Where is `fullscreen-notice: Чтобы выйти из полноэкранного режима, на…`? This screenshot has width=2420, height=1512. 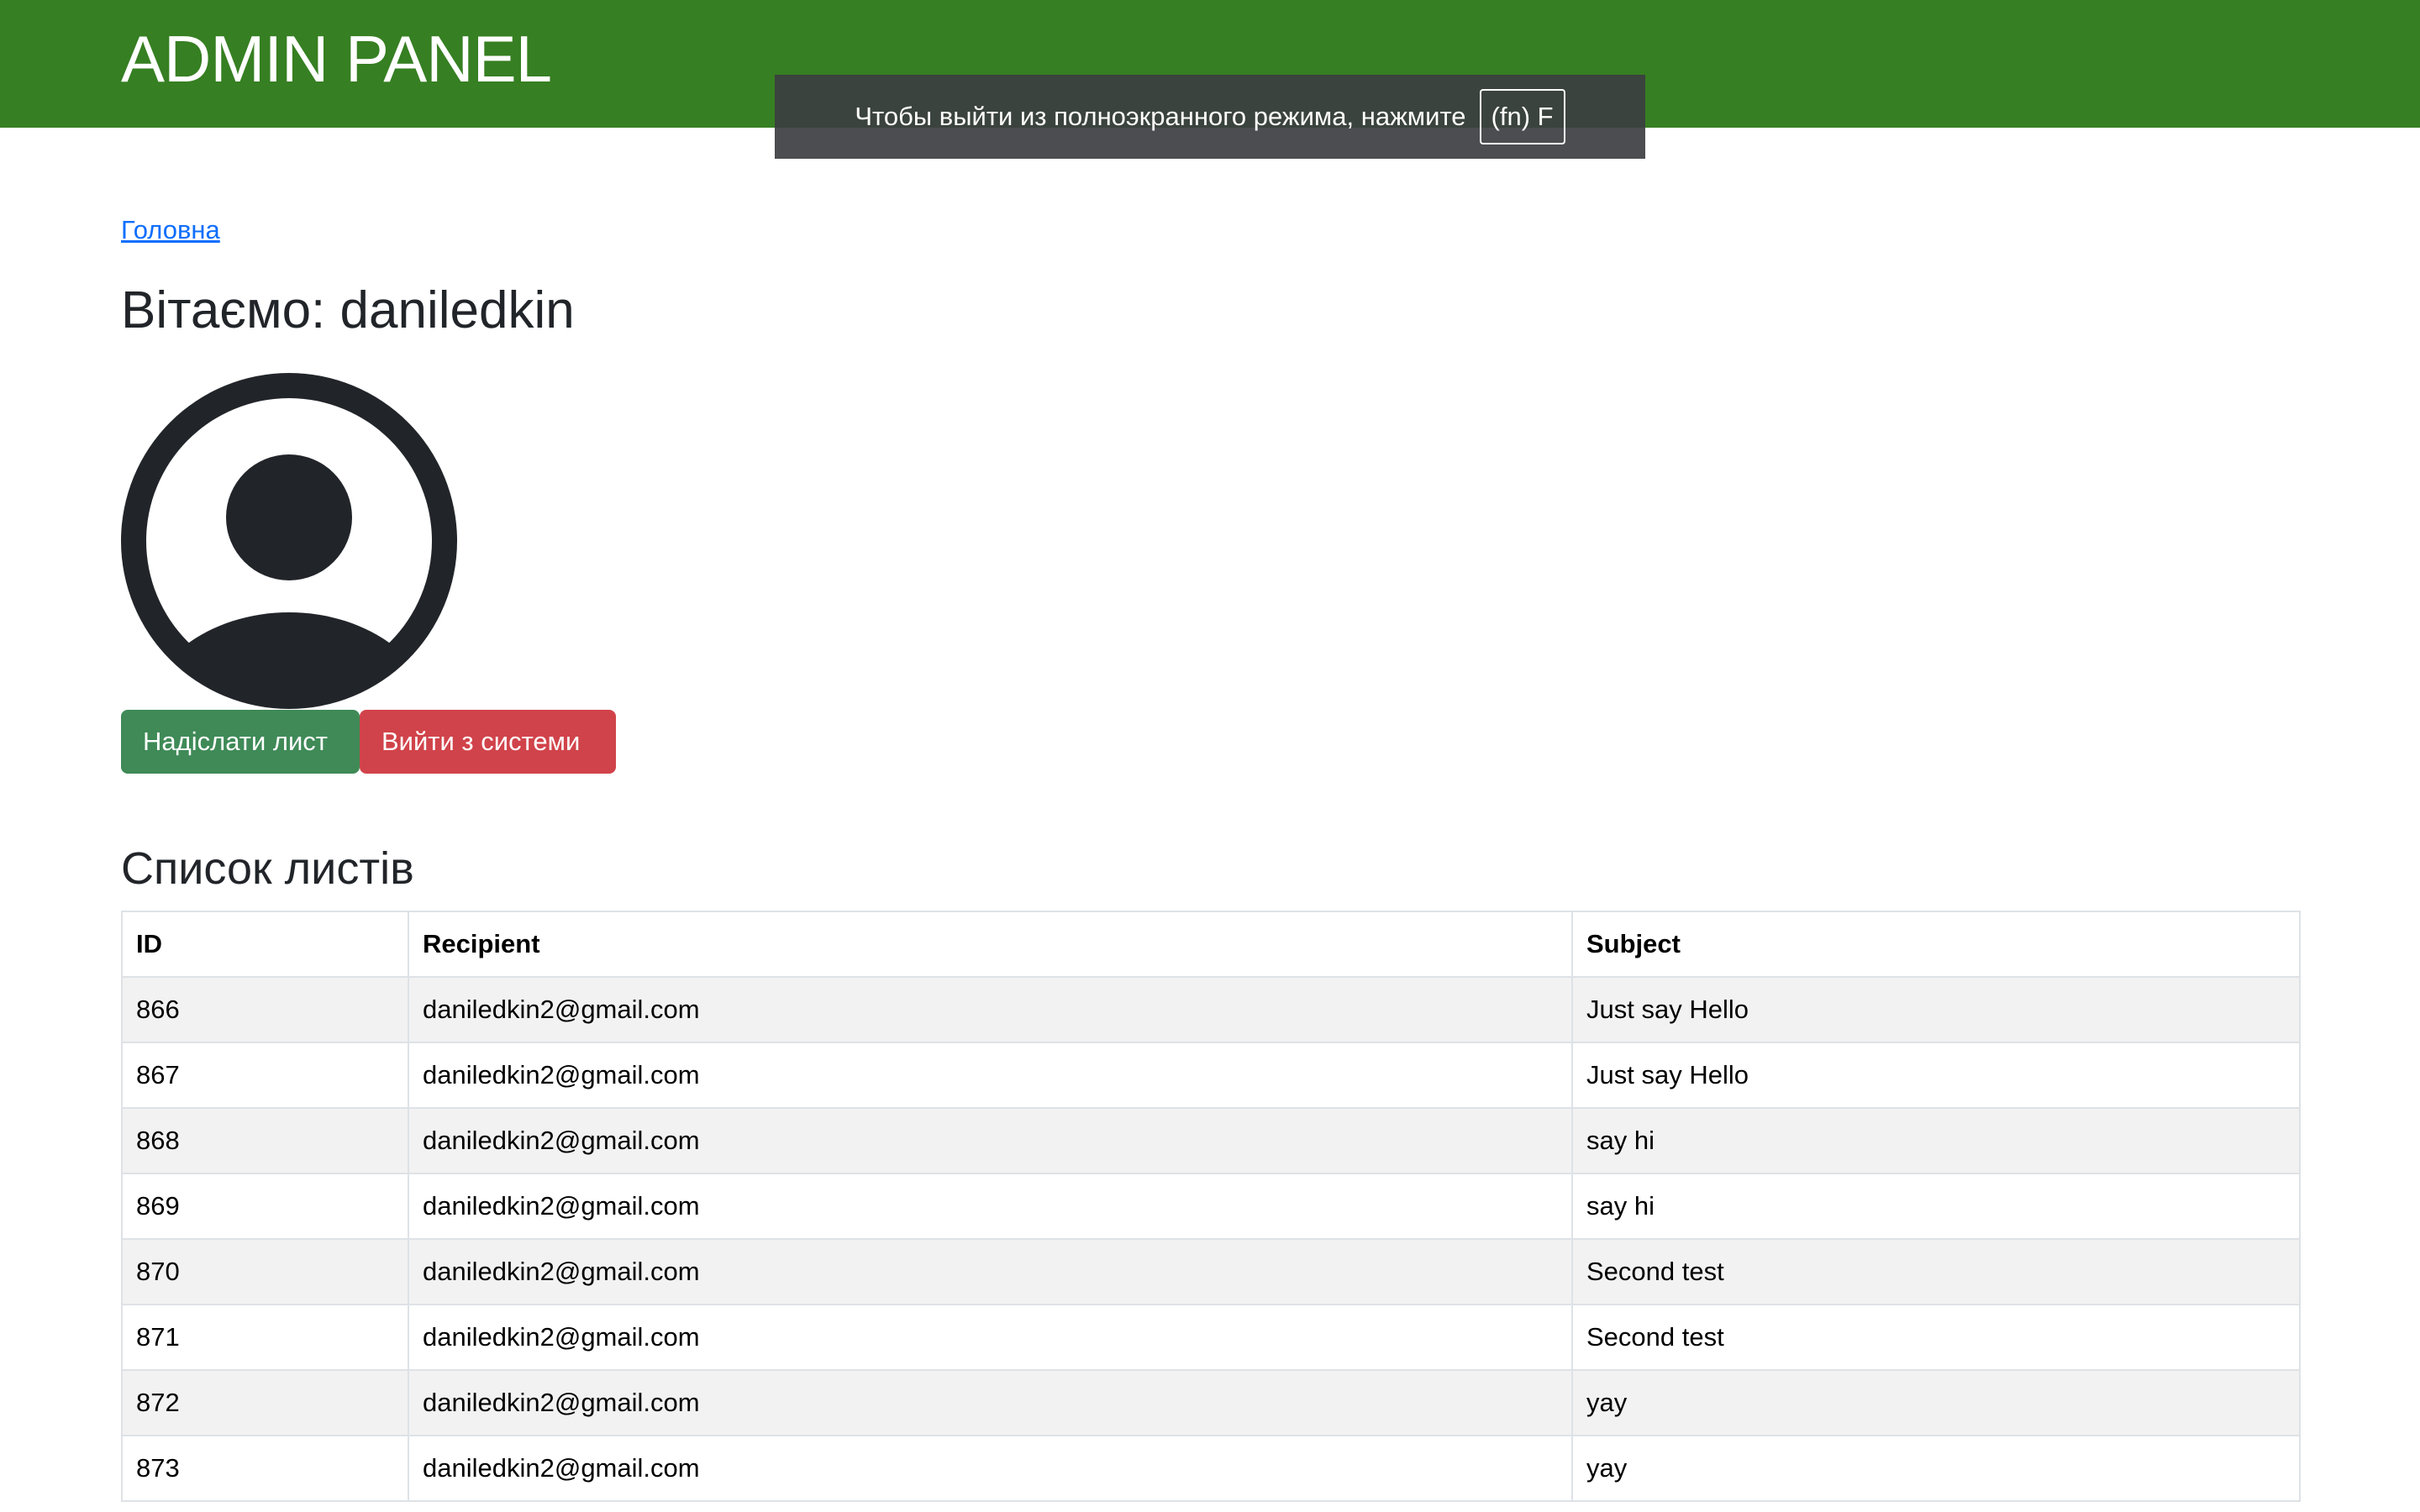
fullscreen-notice: Чтобы выйти из полноэкранного режима, на… is located at coordinates (1210, 117).